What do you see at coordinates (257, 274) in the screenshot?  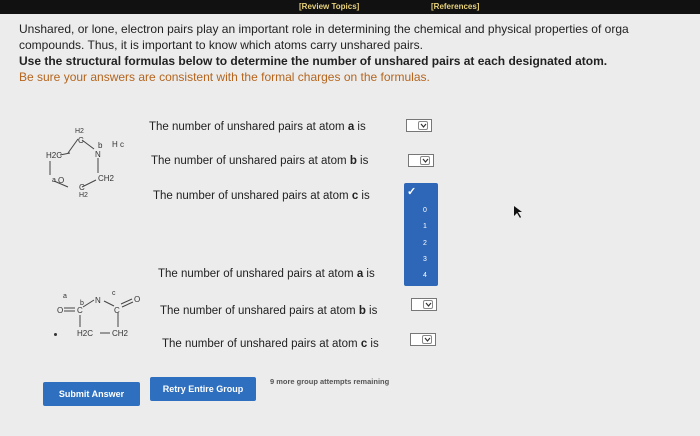 I see `mol2-question-a-text: The number of unshared pairs at atom` at bounding box center [257, 274].